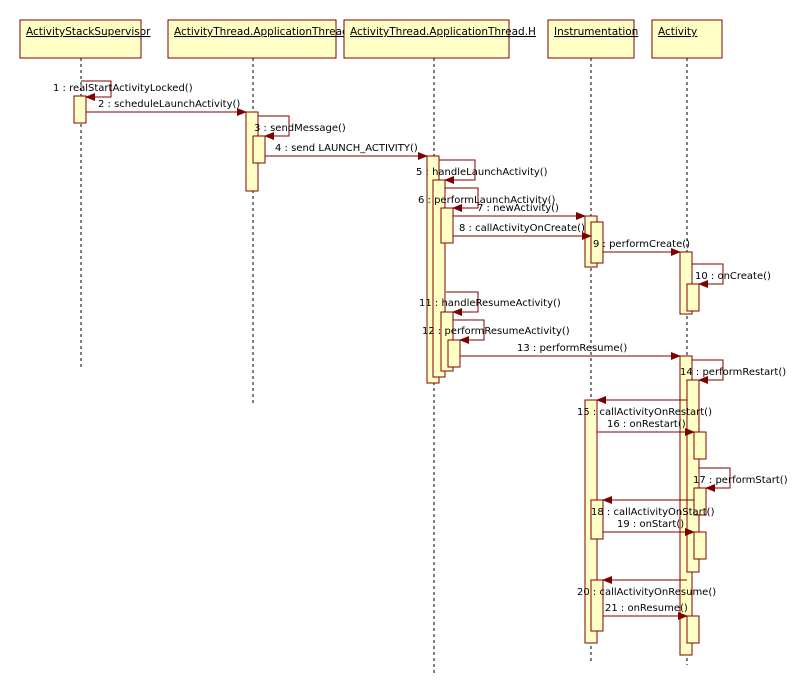 This screenshot has width=804, height=696. What do you see at coordinates (346, 148) in the screenshot?
I see `message-label: 4 : send LAUNCH_ACTIVITY()` at bounding box center [346, 148].